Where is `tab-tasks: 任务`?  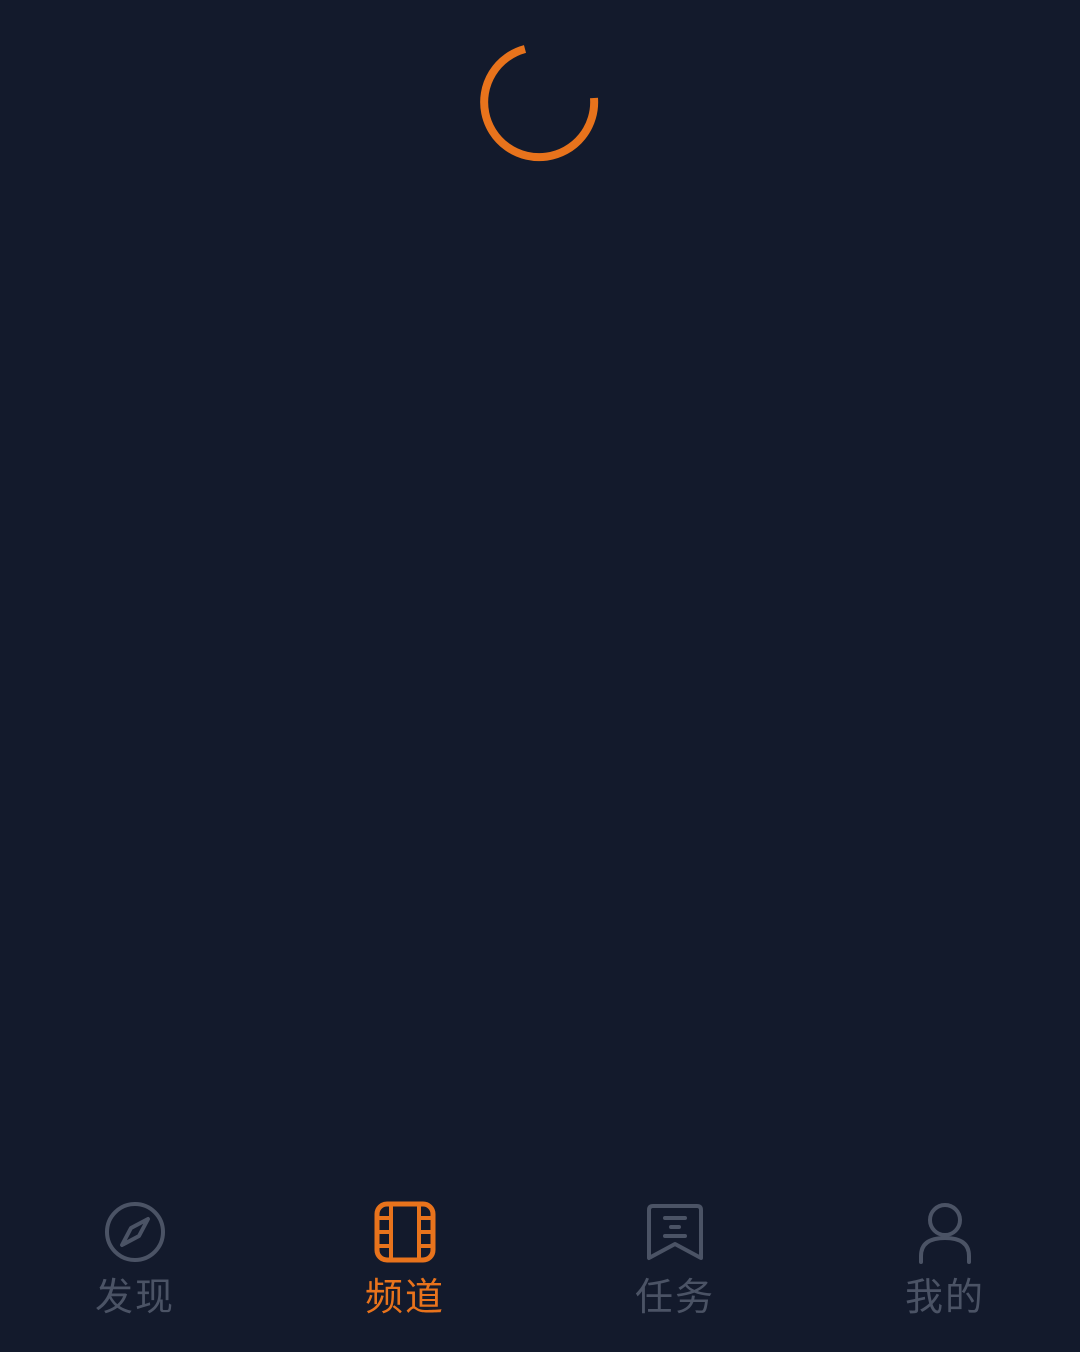 tab-tasks: 任务 is located at coordinates (675, 1256).